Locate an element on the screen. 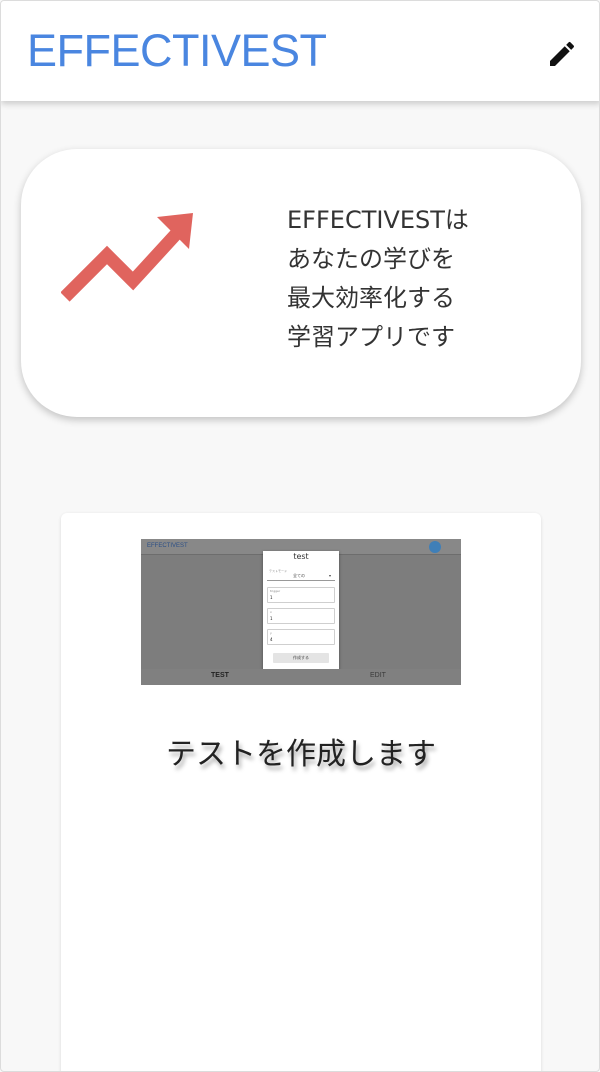 The height and width of the screenshot is (1072, 600). app-bar: EFFECTIVEST is located at coordinates (300, 51).